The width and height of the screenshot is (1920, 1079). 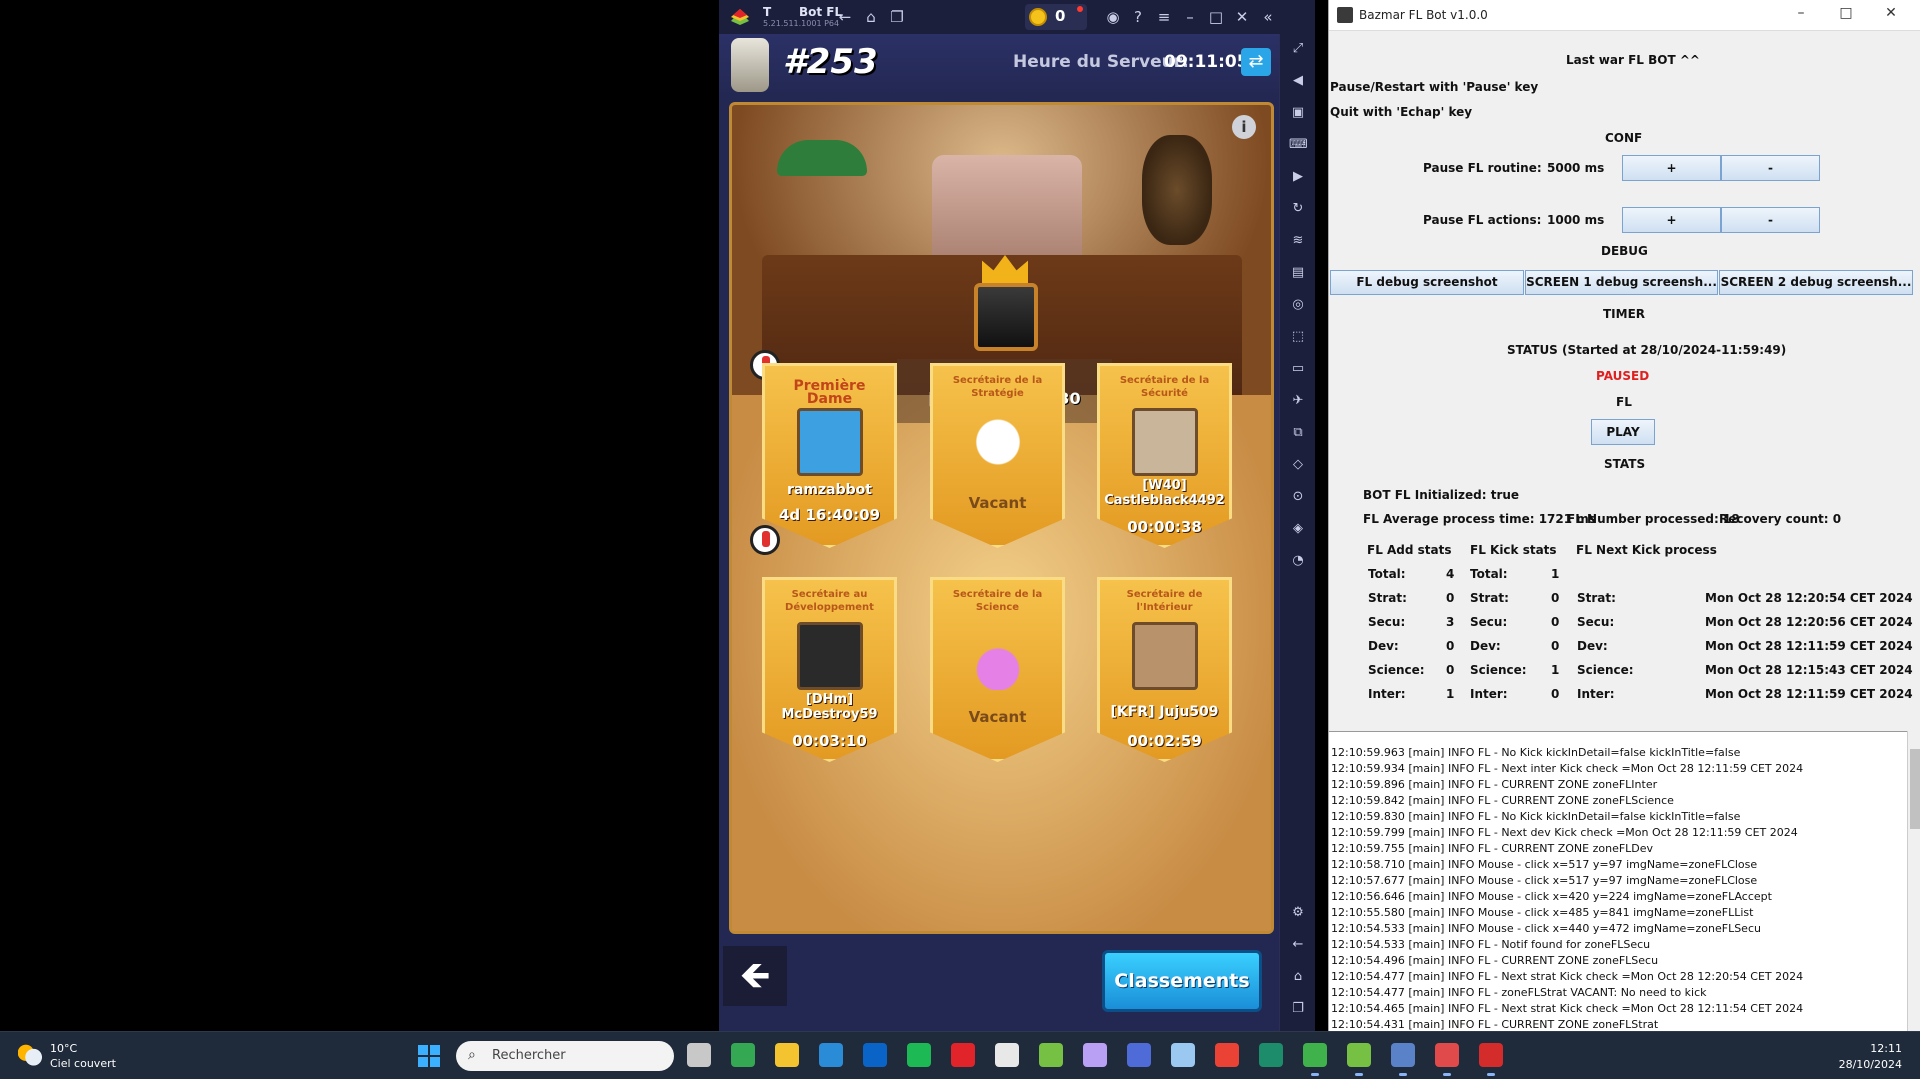 What do you see at coordinates (830, 656) in the screenshot?
I see `lion-avatar` at bounding box center [830, 656].